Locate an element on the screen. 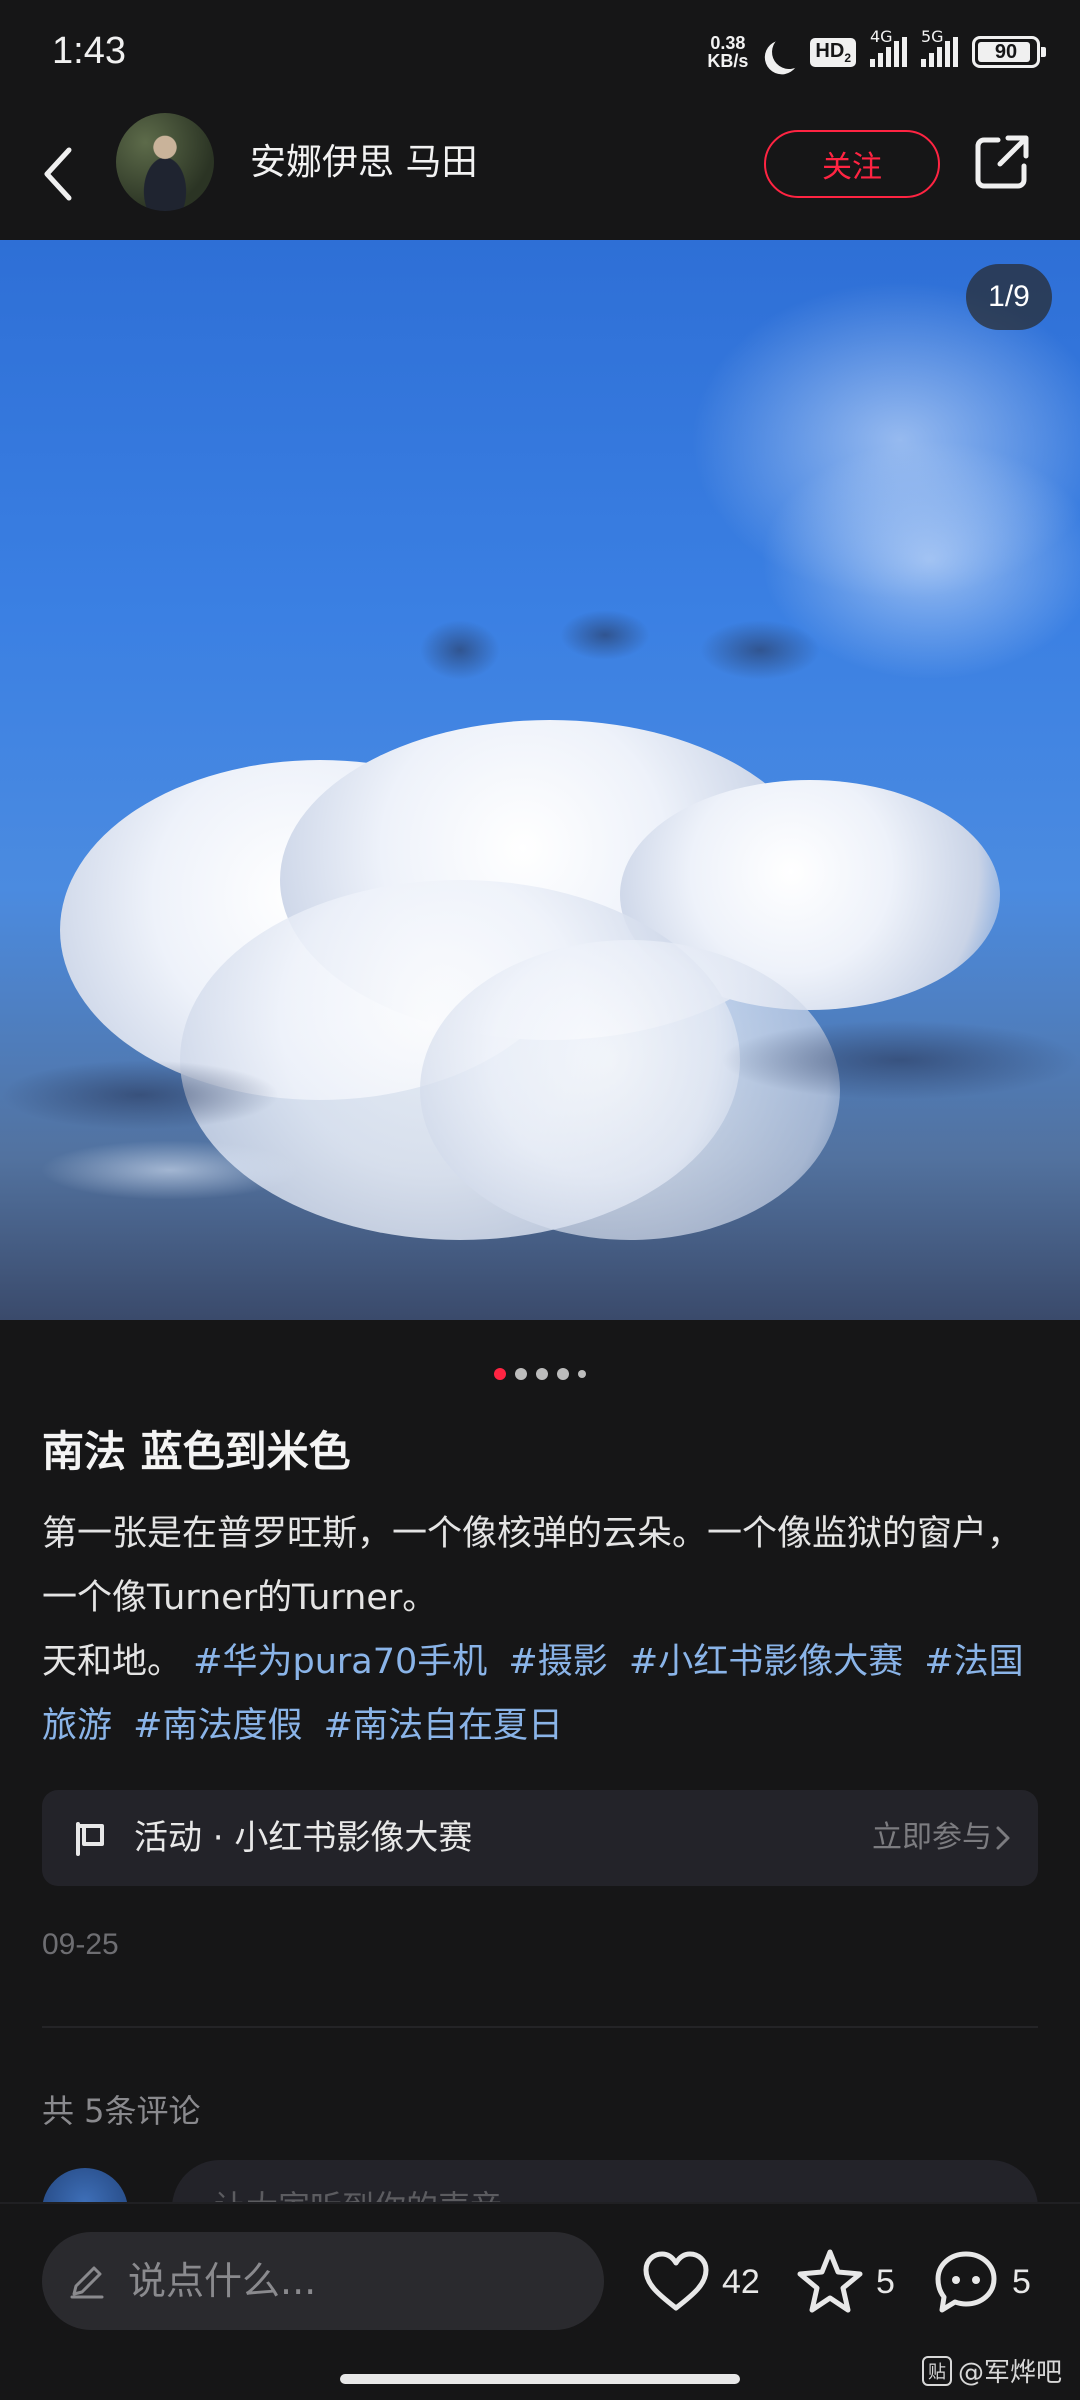  comment-count-badge: 5 is located at coordinates (1021, 2281).